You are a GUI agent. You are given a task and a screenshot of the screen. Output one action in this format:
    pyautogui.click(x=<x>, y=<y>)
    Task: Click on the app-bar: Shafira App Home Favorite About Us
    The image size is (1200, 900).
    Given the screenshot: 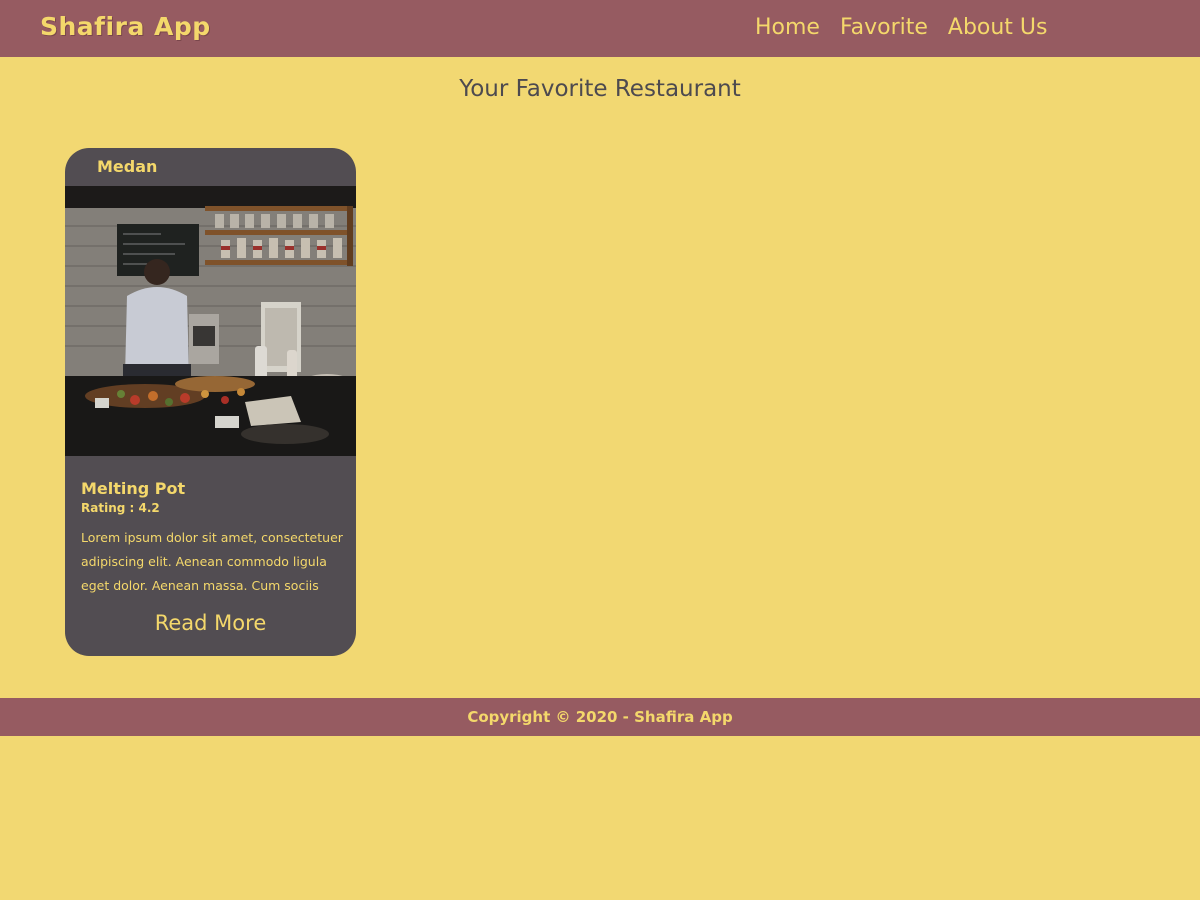 What is the action you would take?
    pyautogui.click(x=600, y=28)
    